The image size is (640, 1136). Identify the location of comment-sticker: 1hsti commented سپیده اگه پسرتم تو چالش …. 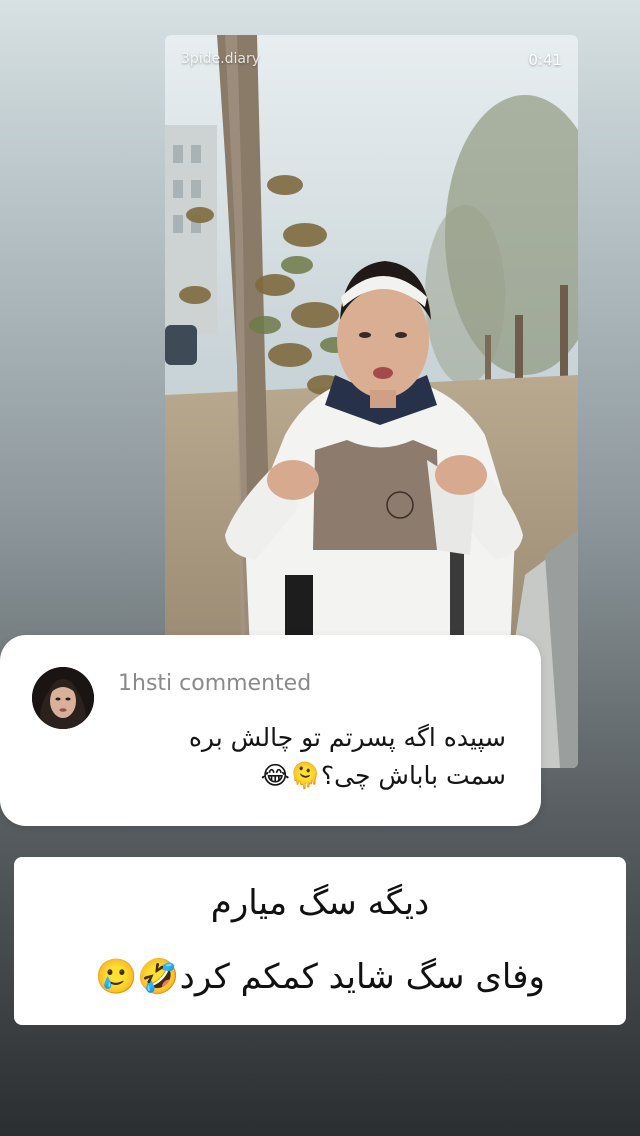
(270, 730).